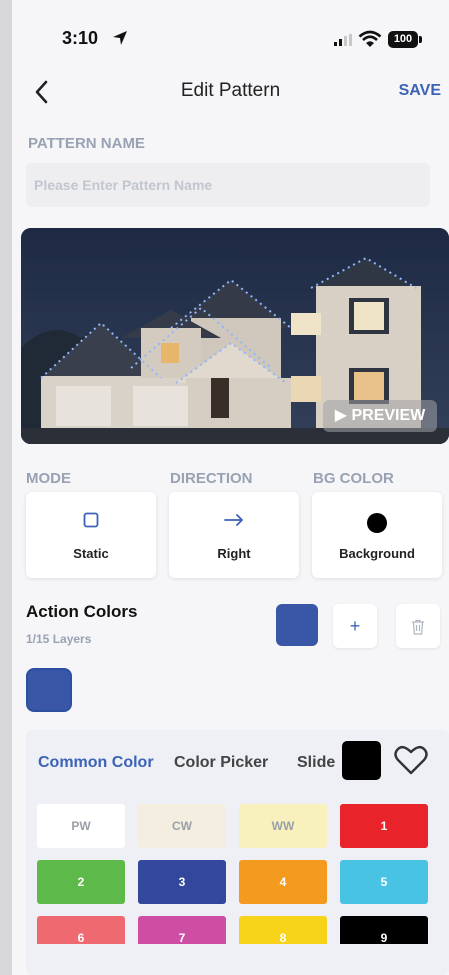 This screenshot has width=449, height=975. I want to click on tab-common-color: Common Color, so click(96, 763).